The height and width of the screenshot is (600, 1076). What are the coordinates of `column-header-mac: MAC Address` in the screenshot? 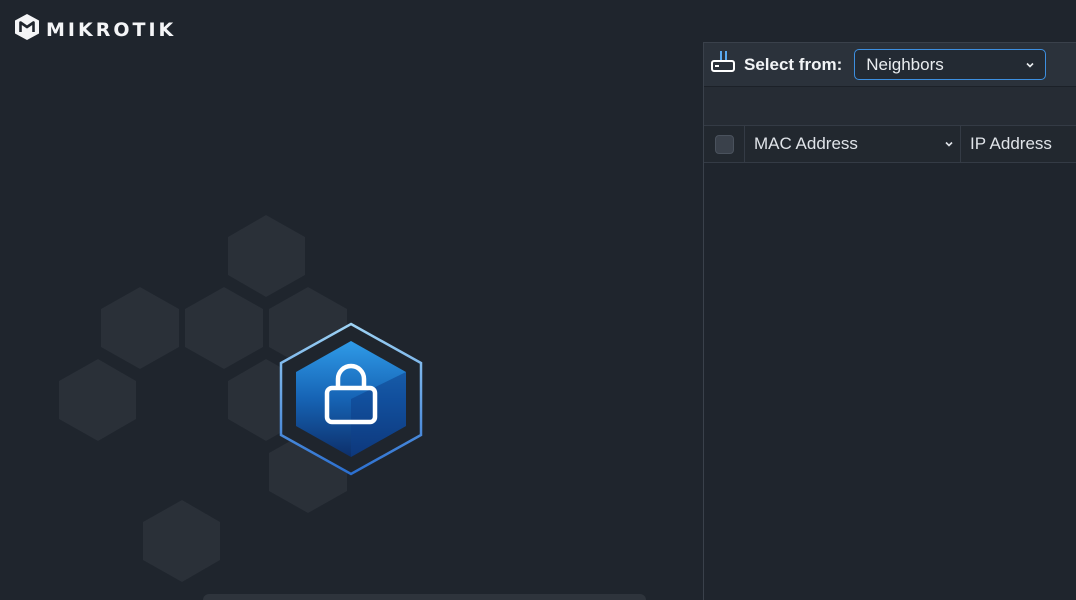 It's located at (853, 144).